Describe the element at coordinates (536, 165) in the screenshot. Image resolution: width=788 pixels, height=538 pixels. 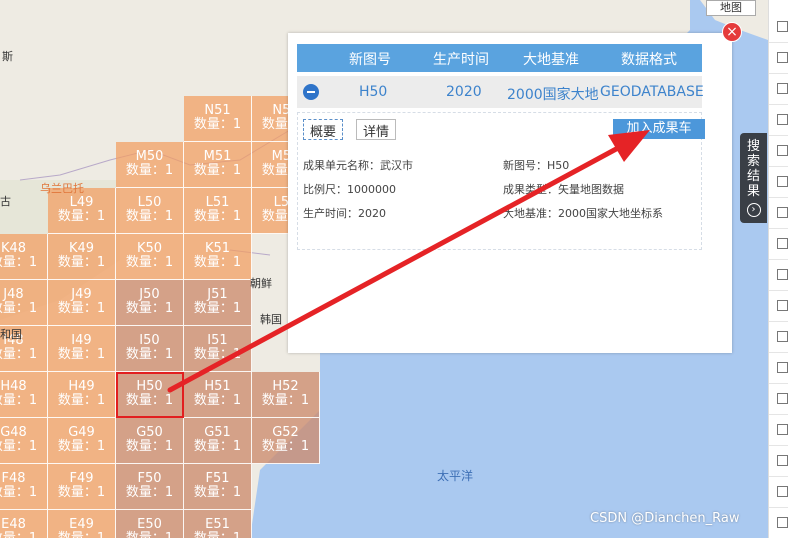
I see `info-sheet-no: 新图号：H50` at that location.